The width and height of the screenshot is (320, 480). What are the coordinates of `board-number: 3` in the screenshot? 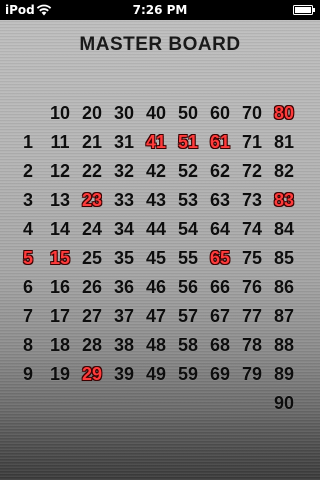 It's located at (27, 200).